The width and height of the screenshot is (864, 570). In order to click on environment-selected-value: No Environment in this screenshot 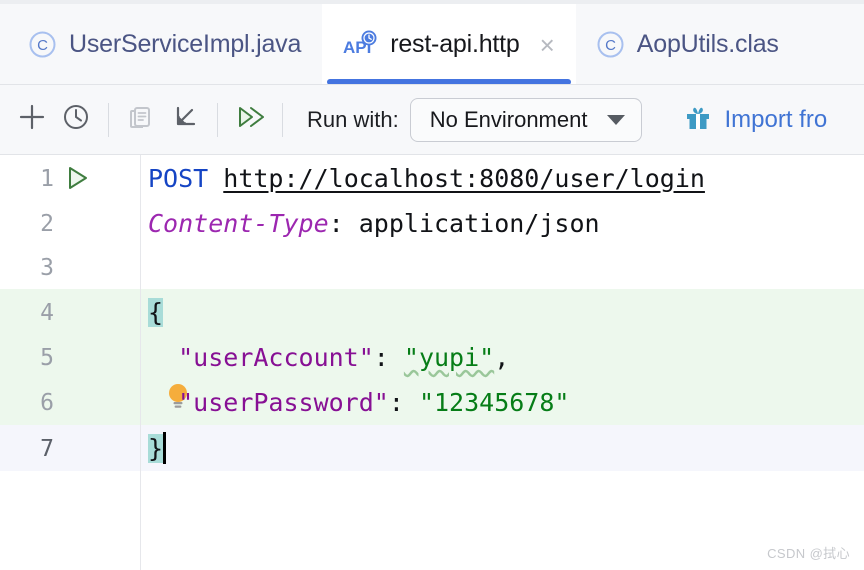, I will do `click(508, 119)`.